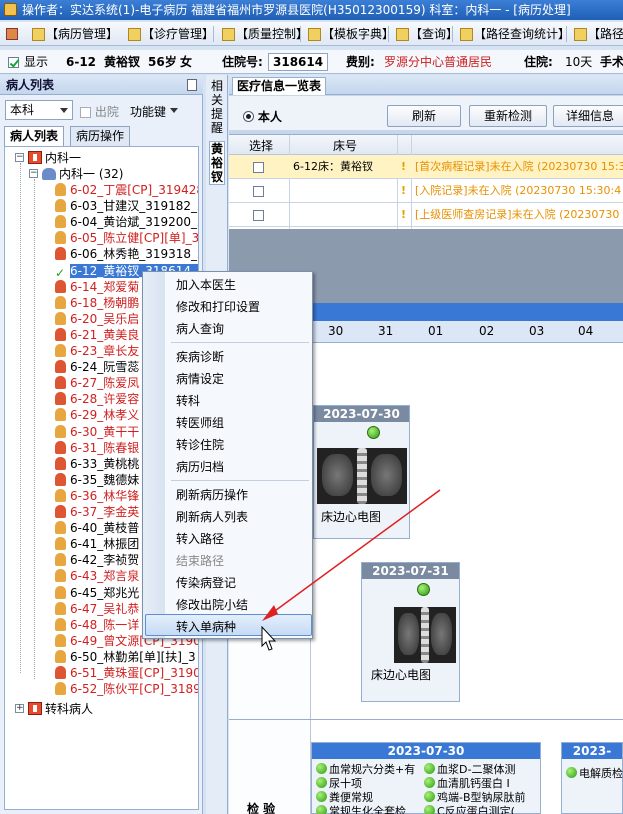  What do you see at coordinates (212, 517) in the screenshot?
I see `context-menu-item: 刷新病人列表` at bounding box center [212, 517].